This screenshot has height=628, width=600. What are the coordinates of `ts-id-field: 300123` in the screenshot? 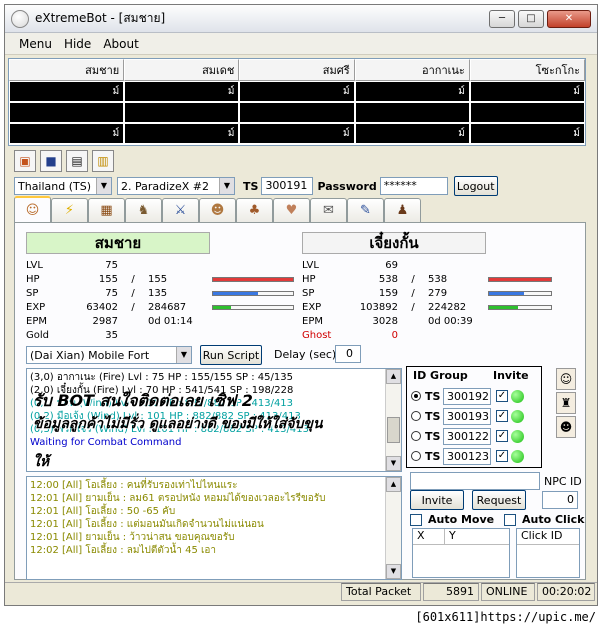 It's located at (467, 456).